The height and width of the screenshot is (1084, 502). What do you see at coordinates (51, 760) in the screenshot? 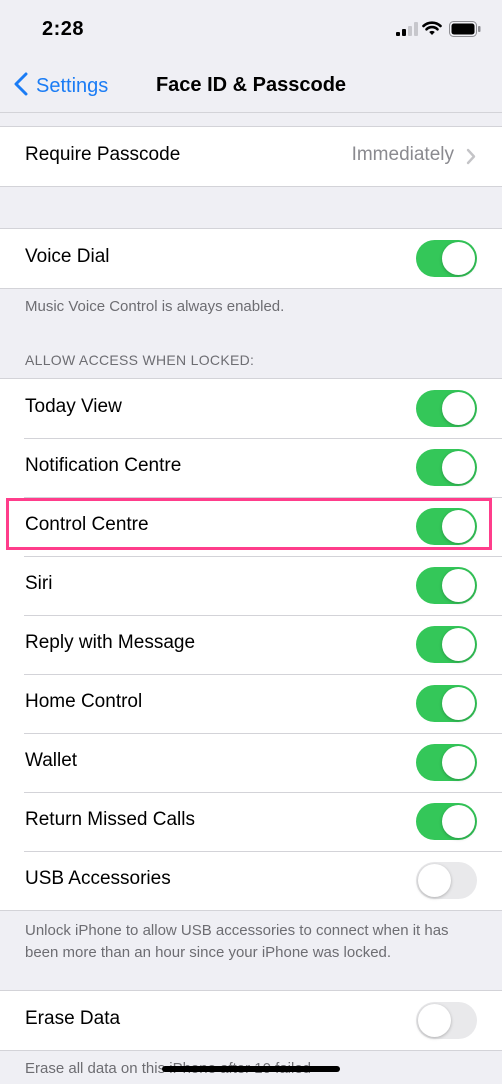
I see `wallet-label: Wallet` at bounding box center [51, 760].